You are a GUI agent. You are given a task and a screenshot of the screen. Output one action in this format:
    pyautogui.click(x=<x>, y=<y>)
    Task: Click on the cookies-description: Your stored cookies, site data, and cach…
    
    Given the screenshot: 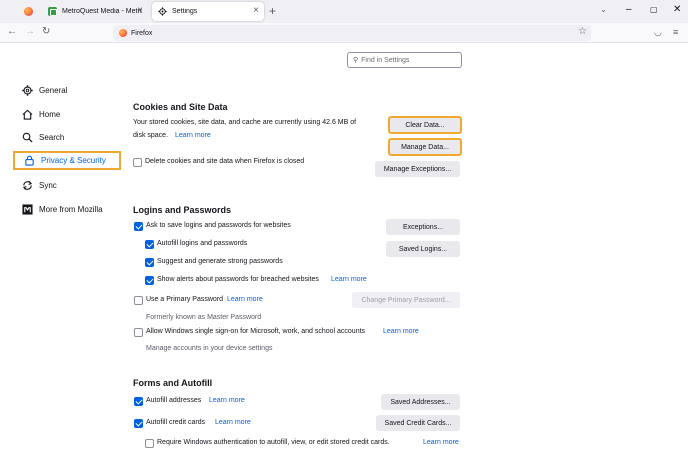 What is the action you would take?
    pyautogui.click(x=245, y=122)
    